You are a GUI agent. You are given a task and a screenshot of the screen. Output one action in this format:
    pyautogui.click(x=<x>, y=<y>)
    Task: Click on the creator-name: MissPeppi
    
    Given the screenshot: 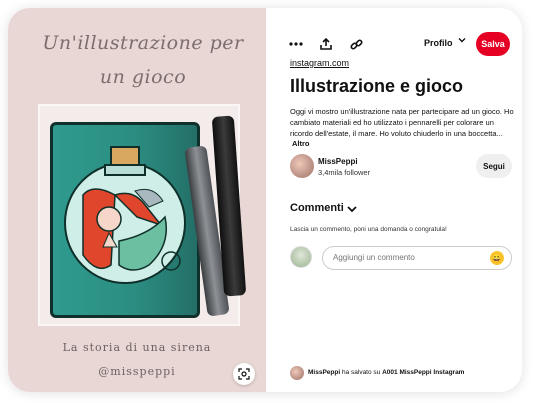 What is the action you would take?
    pyautogui.click(x=338, y=161)
    